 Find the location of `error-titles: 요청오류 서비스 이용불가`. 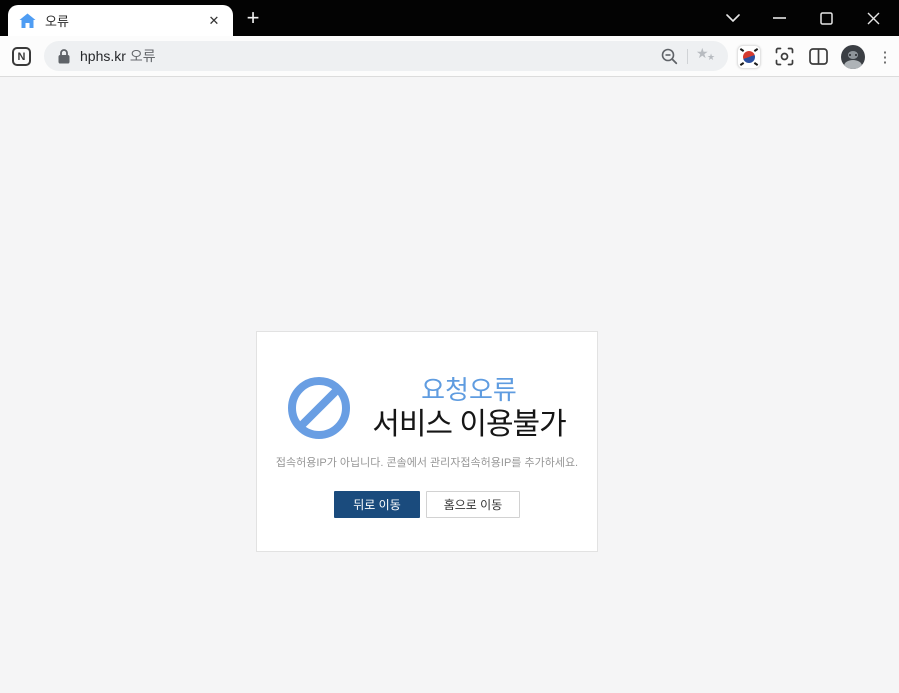

error-titles: 요청오류 서비스 이용불가 is located at coordinates (469, 408).